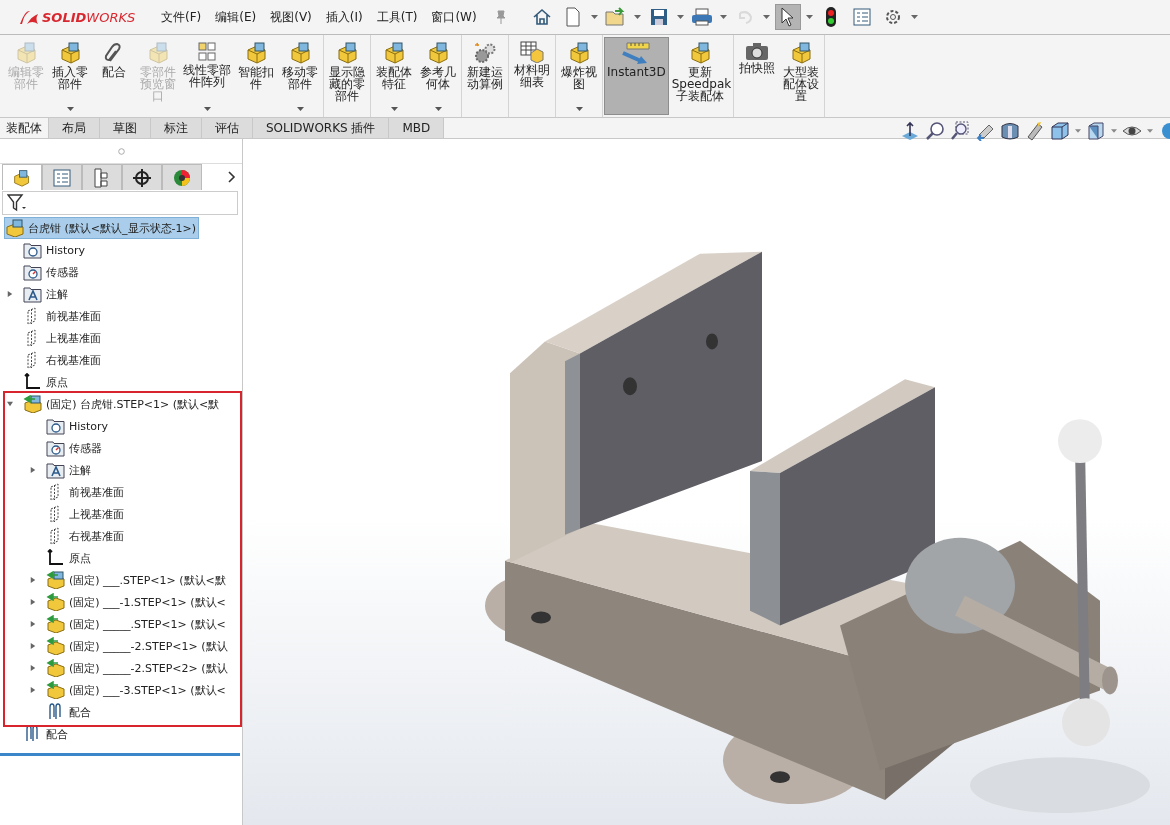 This screenshot has width=1170, height=825. Describe the element at coordinates (232, 177) in the screenshot. I see `chevron-right-icon` at that location.